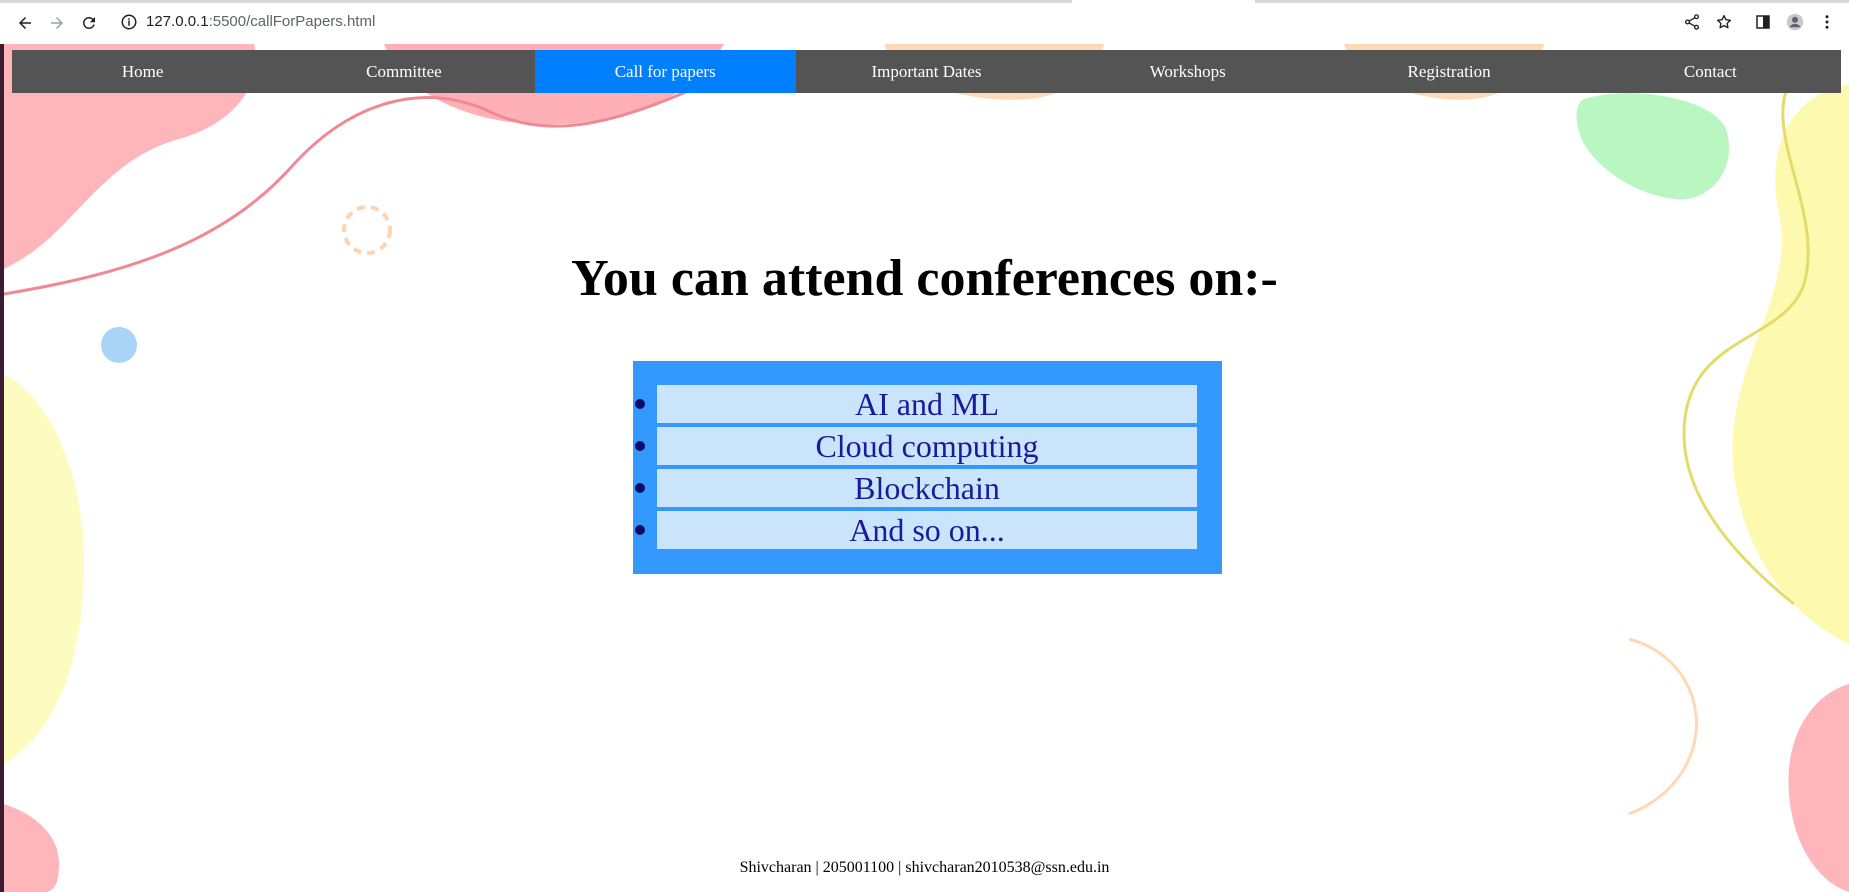  What do you see at coordinates (292, 21) in the screenshot?
I see `url-path: :5500/callForPapers.html` at bounding box center [292, 21].